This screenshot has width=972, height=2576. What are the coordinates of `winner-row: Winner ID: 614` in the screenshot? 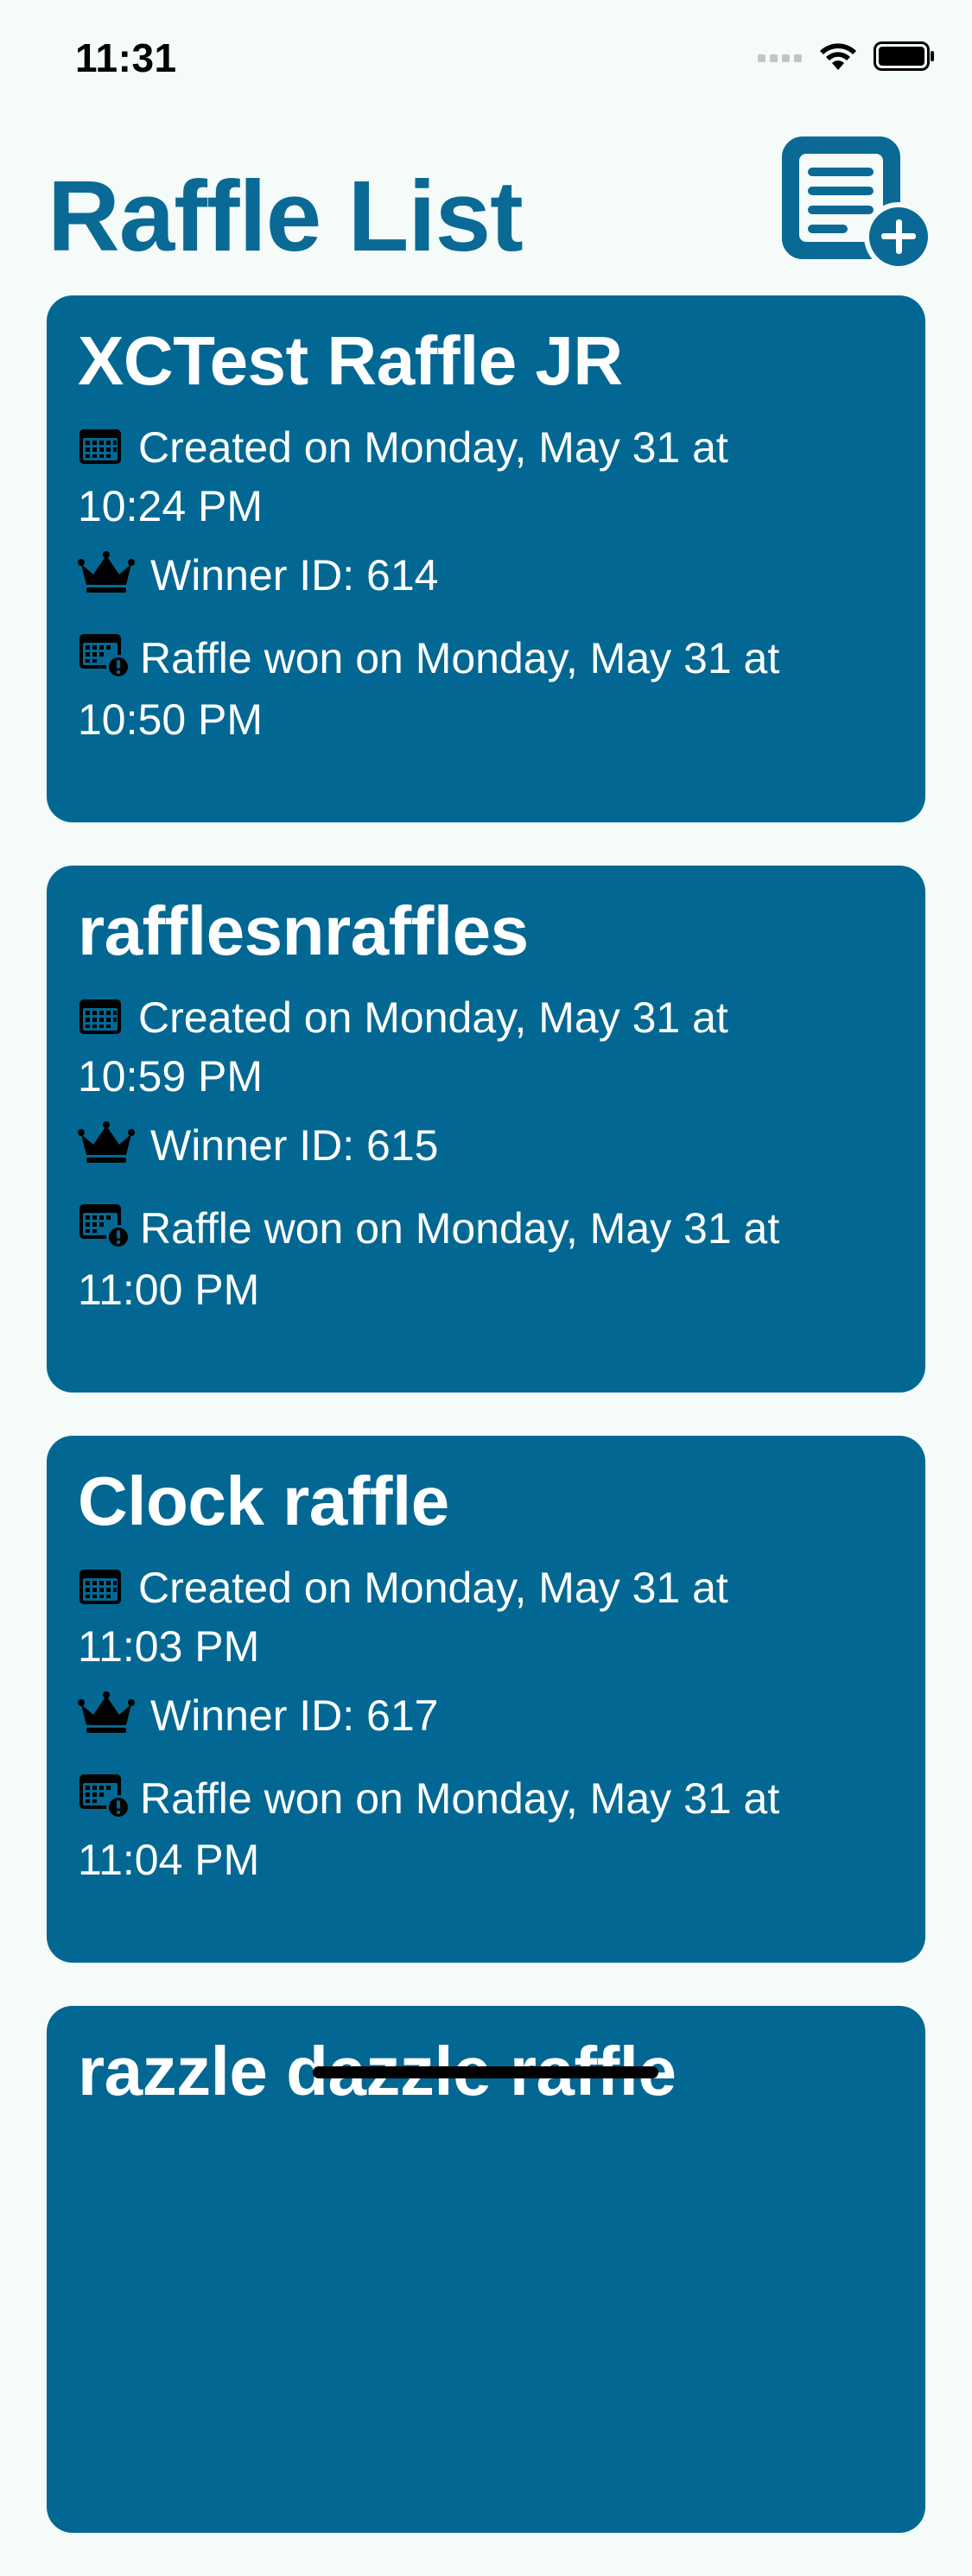 It's located at (486, 577).